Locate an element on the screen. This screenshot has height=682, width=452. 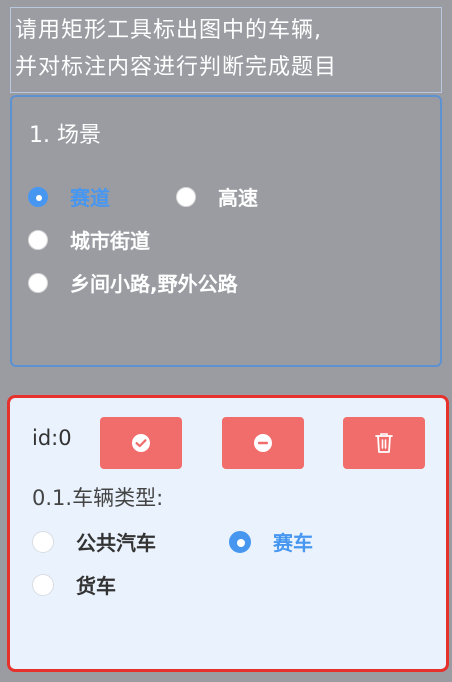
scene-option-label: 乡间小路,野外公路 is located at coordinates (154, 284).